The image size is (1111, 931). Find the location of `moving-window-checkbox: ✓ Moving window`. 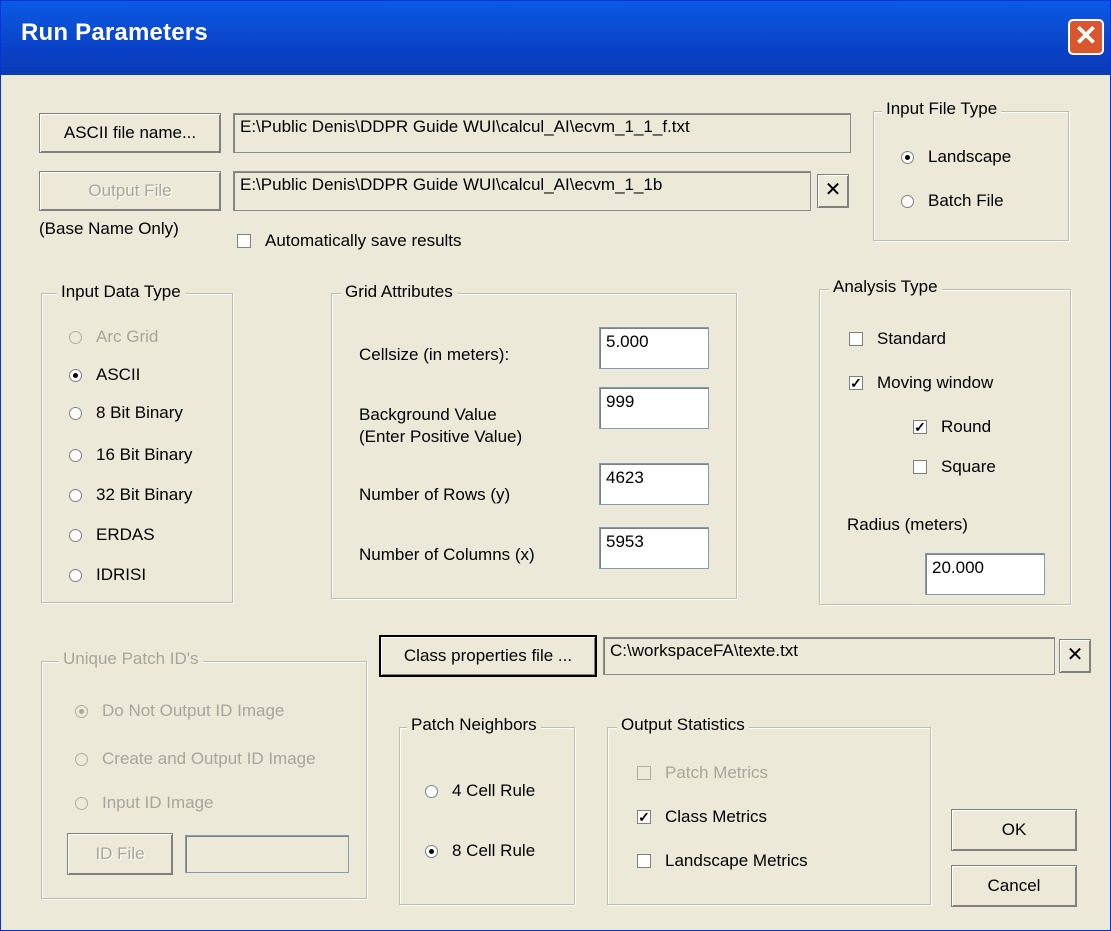

moving-window-checkbox: ✓ Moving window is located at coordinates (921, 383).